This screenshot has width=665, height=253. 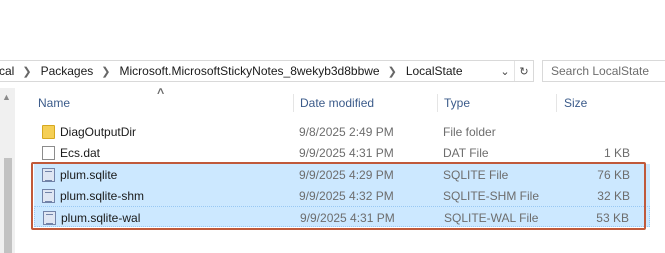 What do you see at coordinates (48, 153) in the screenshot?
I see `file-icon` at bounding box center [48, 153].